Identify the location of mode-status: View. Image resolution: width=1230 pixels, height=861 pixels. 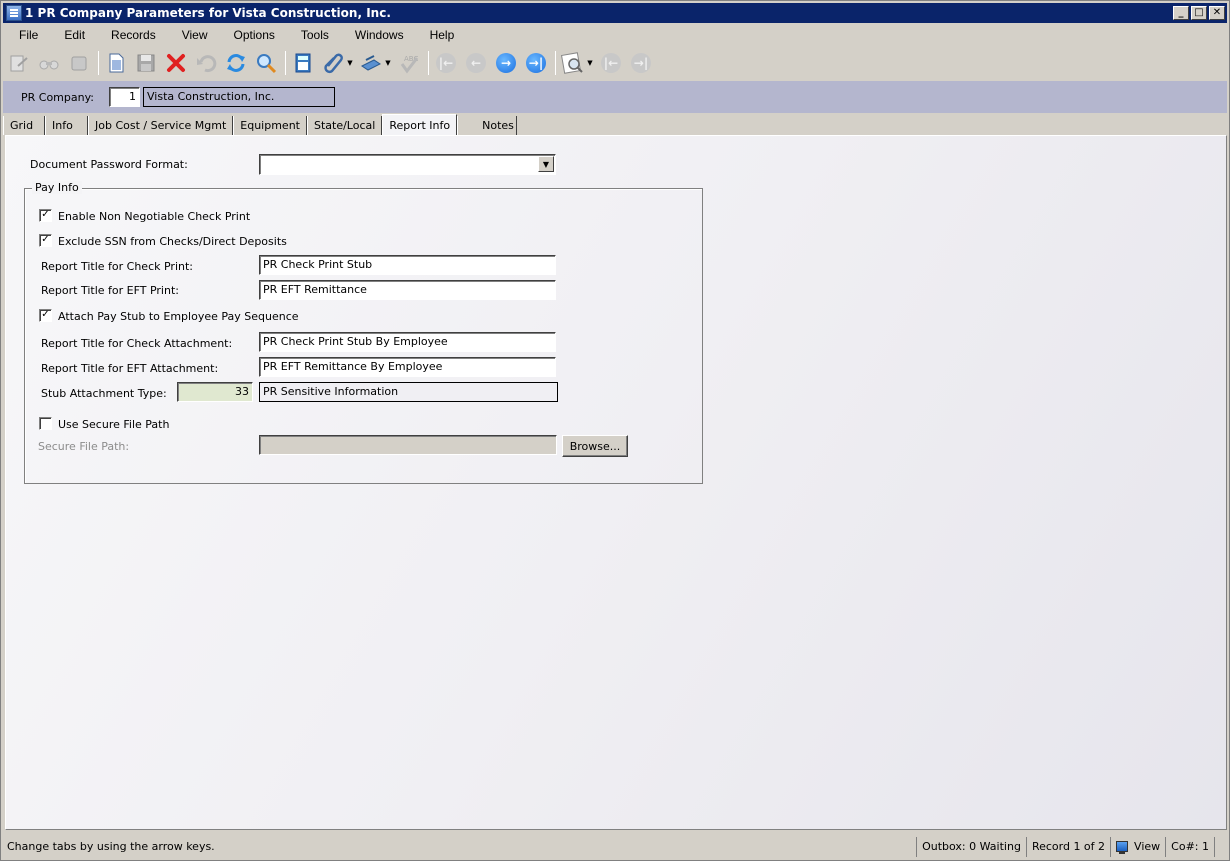
(1137, 846).